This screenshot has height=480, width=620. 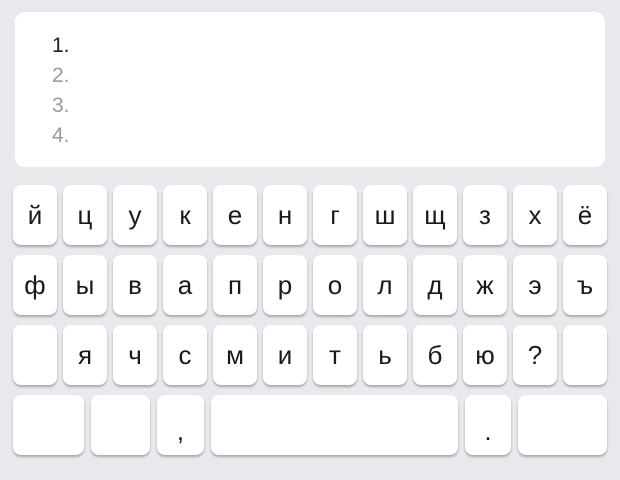 What do you see at coordinates (535, 215) in the screenshot?
I see `key-row1-11: х` at bounding box center [535, 215].